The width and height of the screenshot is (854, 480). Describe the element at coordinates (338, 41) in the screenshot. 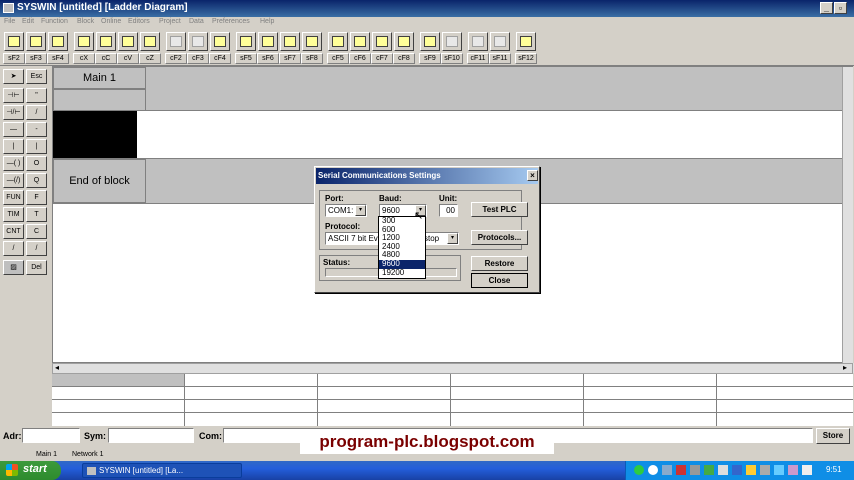

I see `tool-cf5` at that location.